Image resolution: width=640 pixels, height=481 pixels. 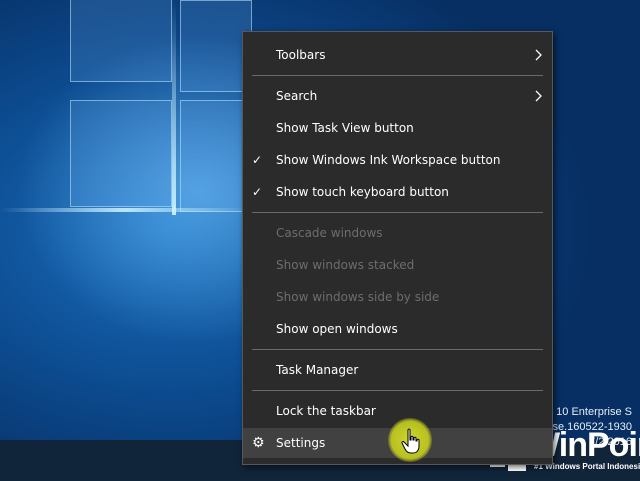 I want to click on menu-item-show-open-windows: Show open windows, so click(x=397, y=329).